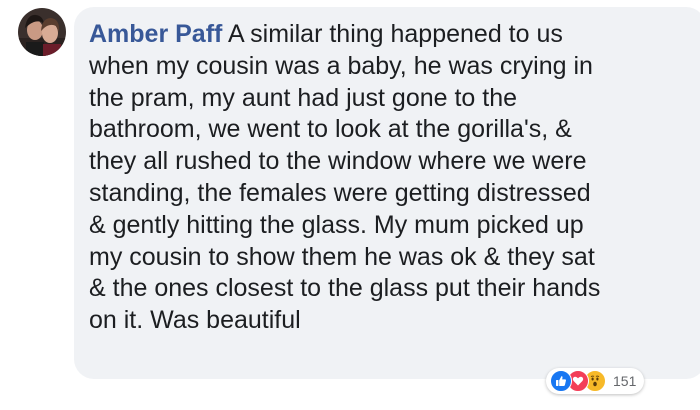  What do you see at coordinates (625, 381) in the screenshot?
I see `reaction-count: 151` at bounding box center [625, 381].